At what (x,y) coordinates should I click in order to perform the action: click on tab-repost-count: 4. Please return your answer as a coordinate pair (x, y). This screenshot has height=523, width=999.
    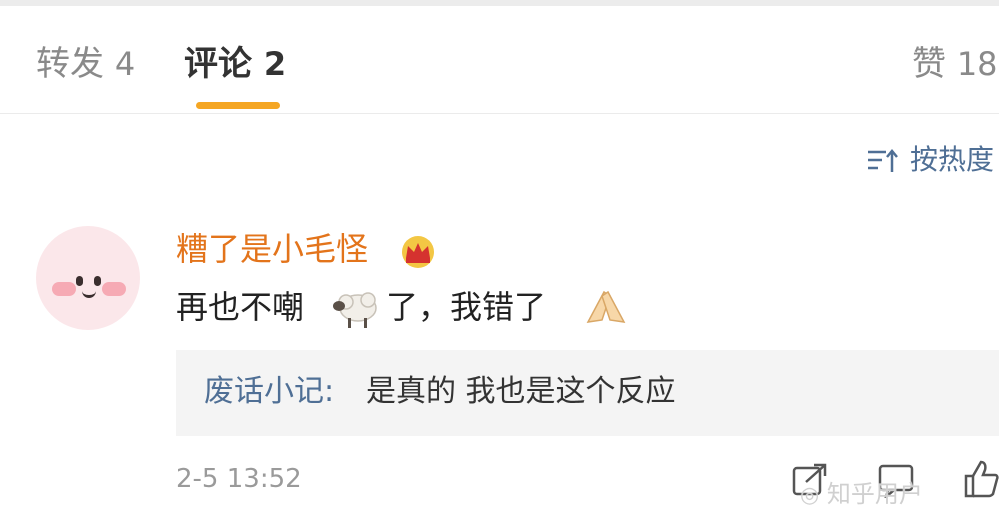
    Looking at the image, I should click on (125, 64).